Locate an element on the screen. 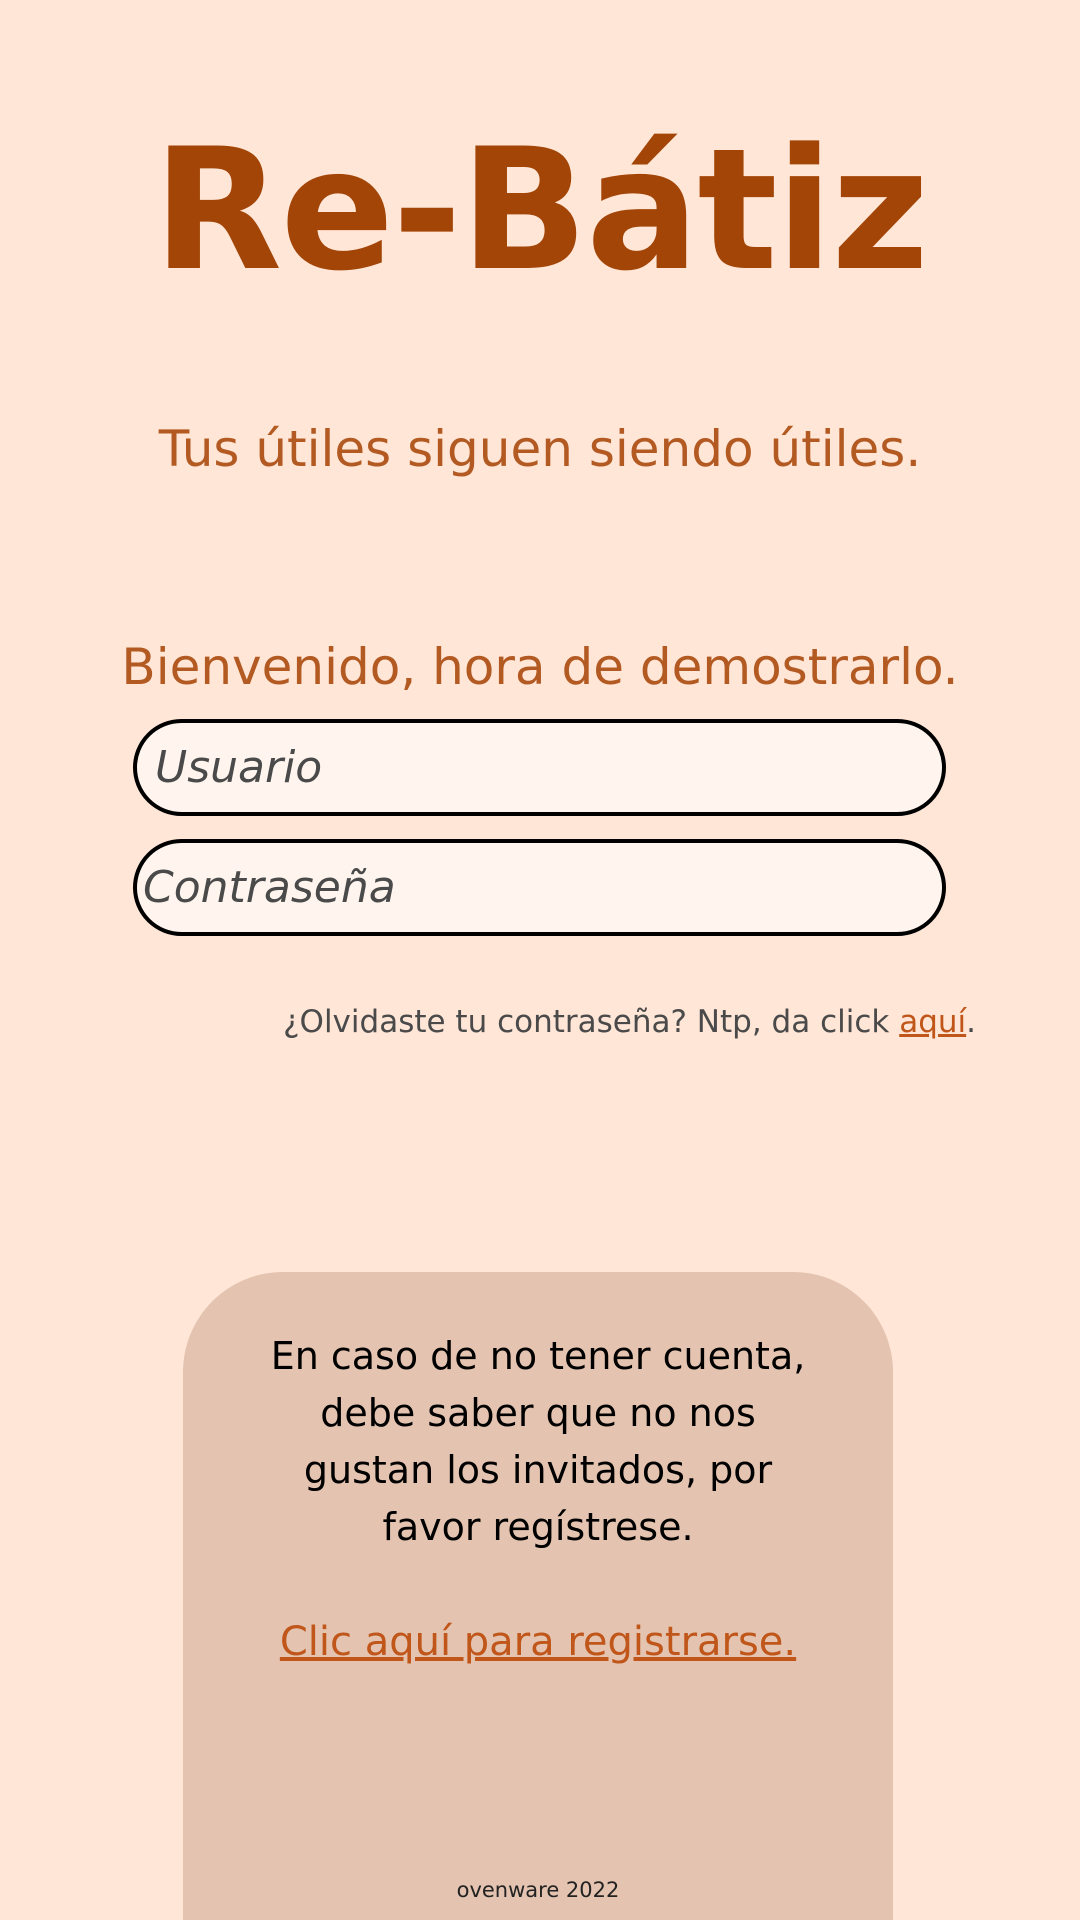 Image resolution: width=1080 pixels, height=1920 pixels. username-input is located at coordinates (539, 767).